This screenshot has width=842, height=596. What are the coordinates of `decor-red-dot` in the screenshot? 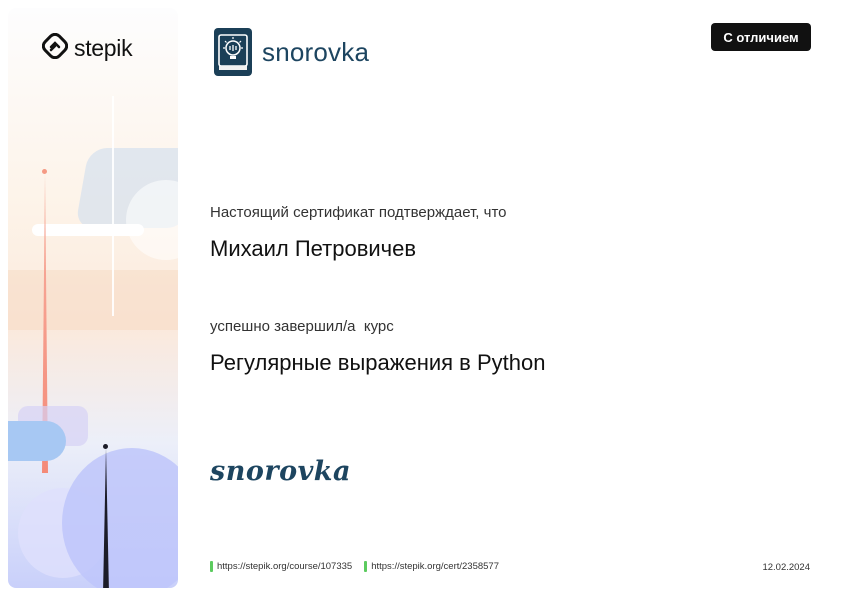 It's located at (44, 171).